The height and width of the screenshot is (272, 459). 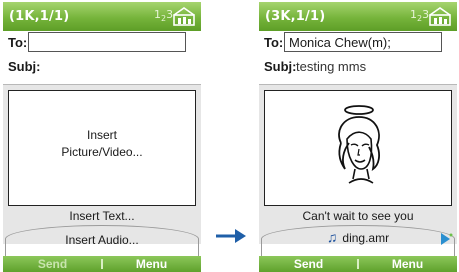 I want to click on to-row: To:, so click(x=102, y=42).